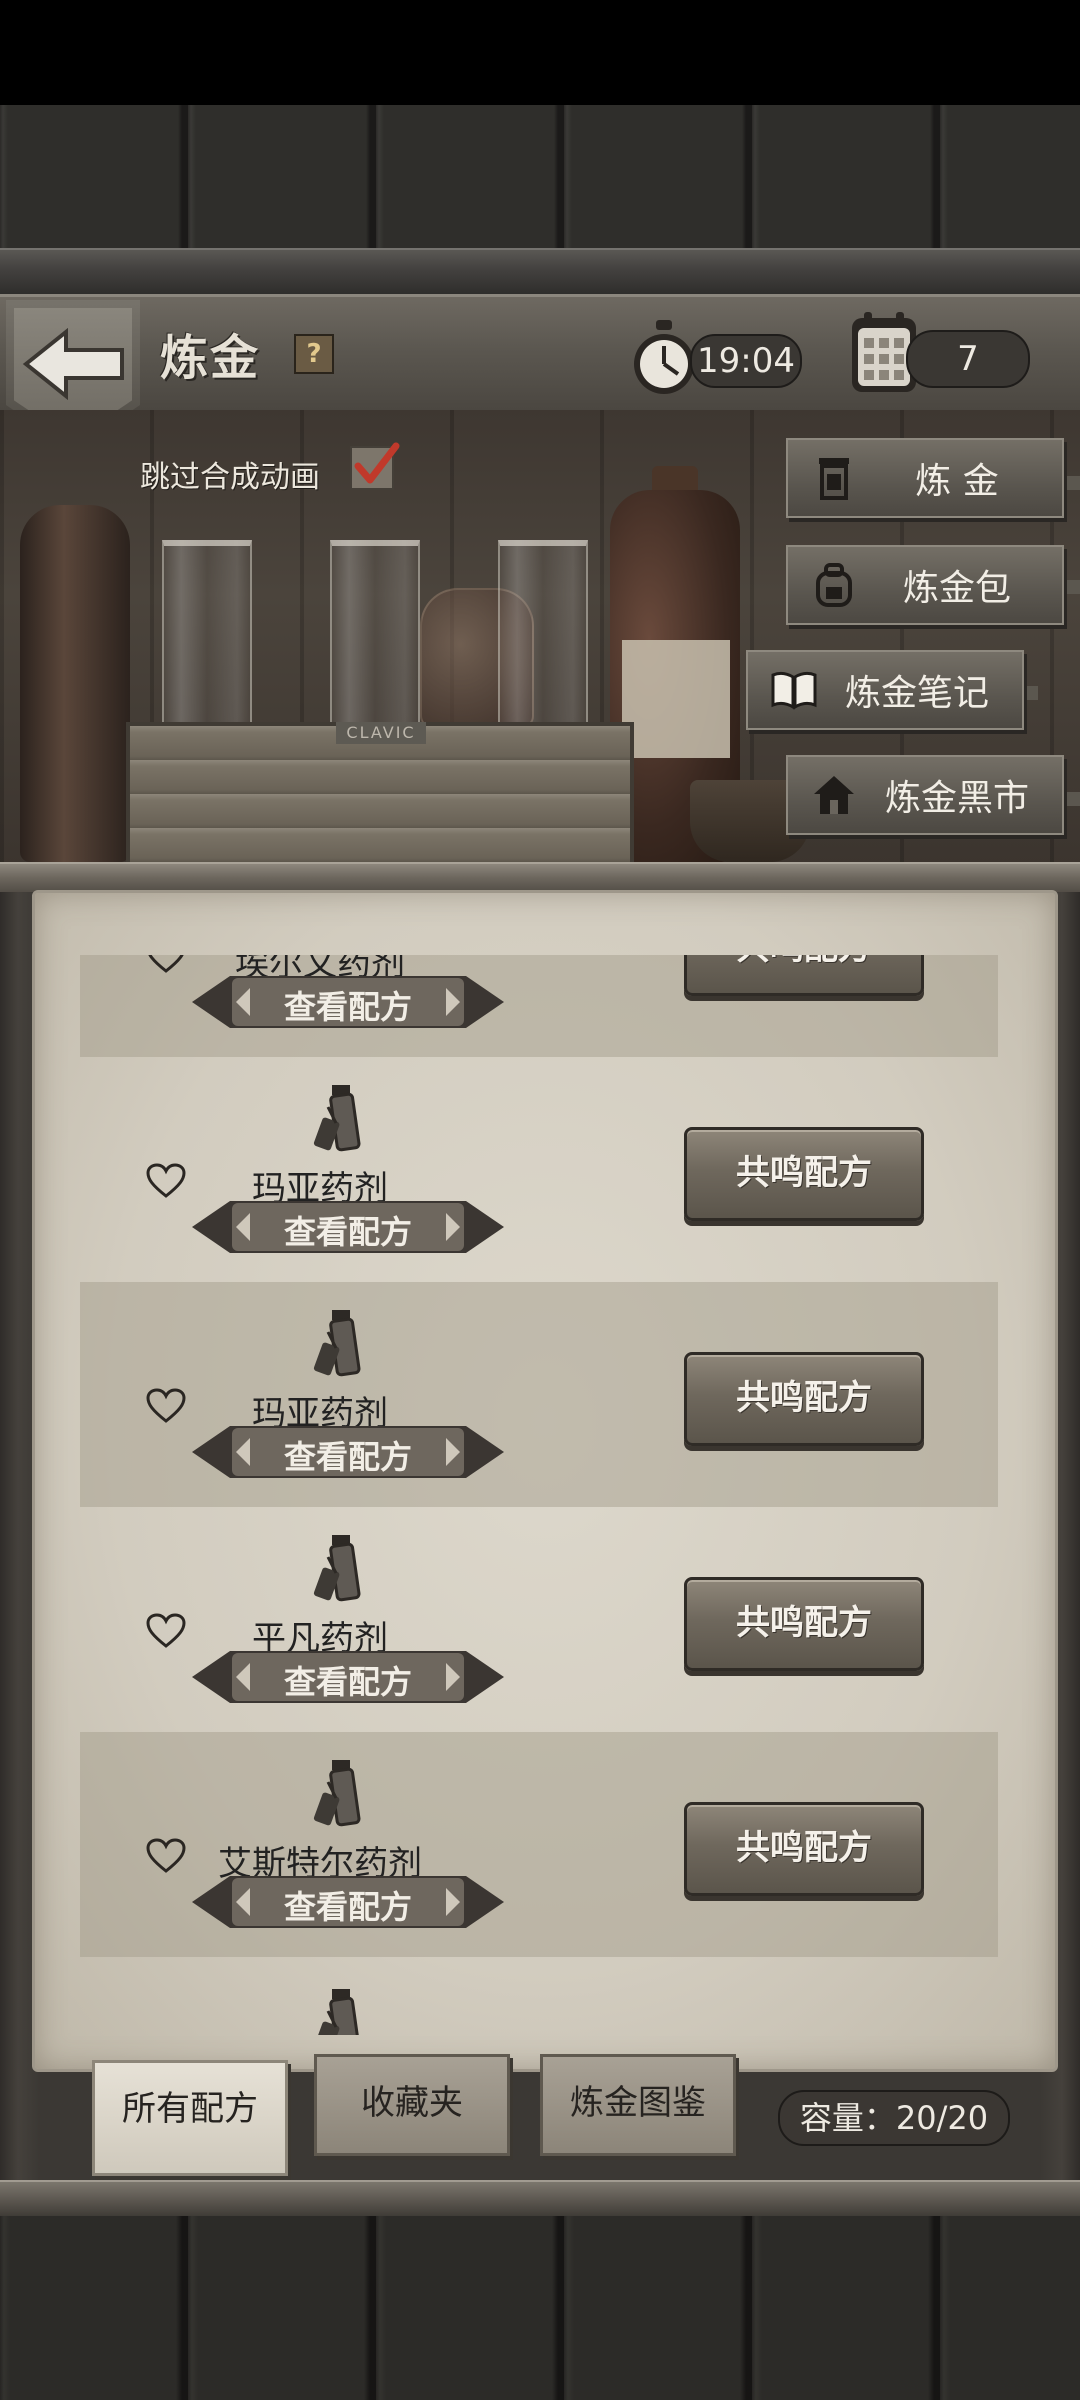 Image resolution: width=1080 pixels, height=2400 pixels. Describe the element at coordinates (638, 2105) in the screenshot. I see `tab-codex: 炼金图鉴` at that location.